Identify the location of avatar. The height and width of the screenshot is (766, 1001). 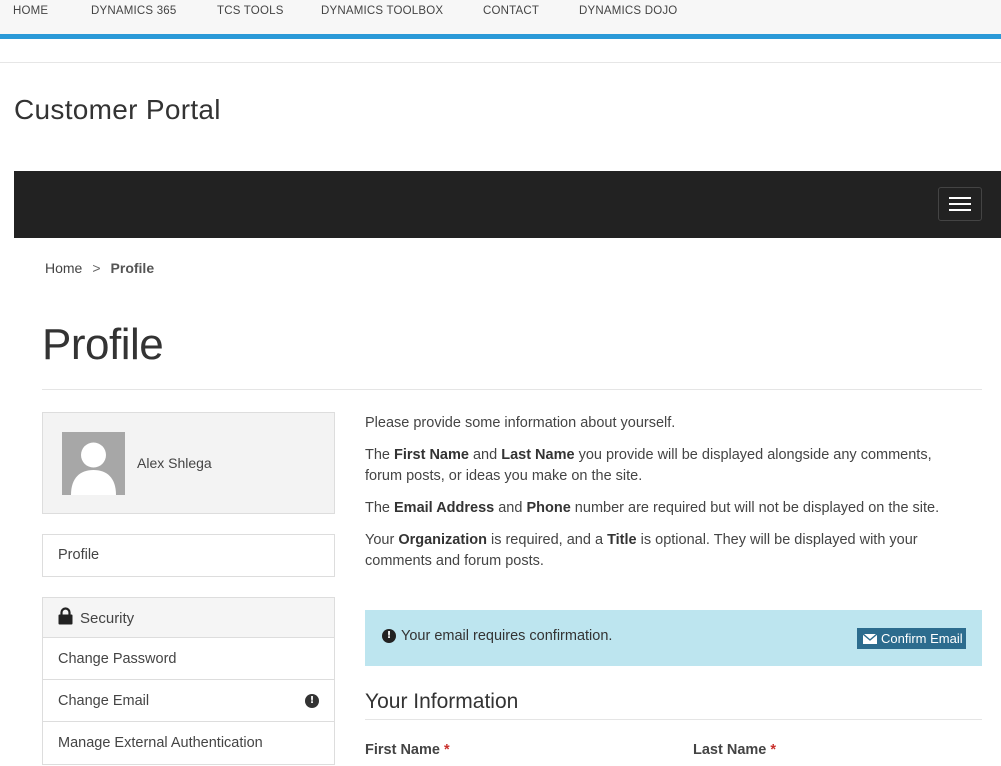
(93, 463).